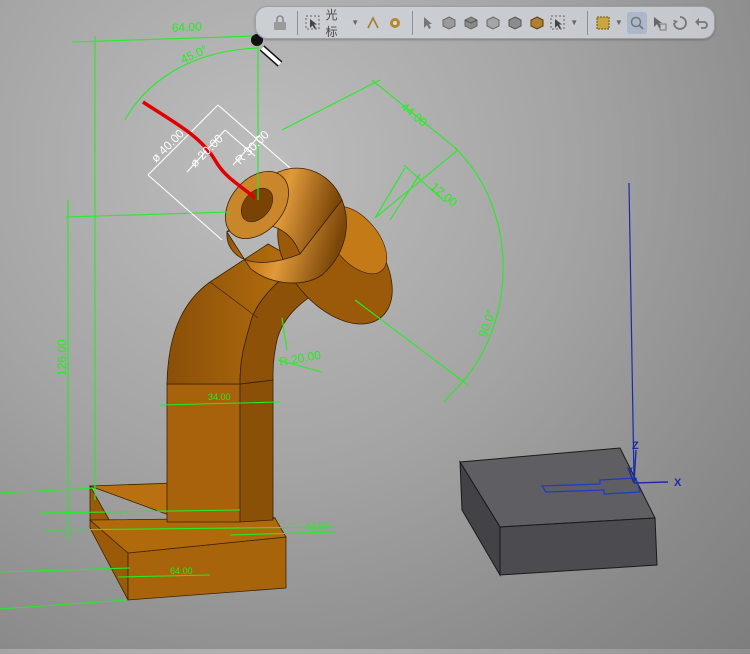 This screenshot has width=750, height=654. What do you see at coordinates (635, 446) in the screenshot?
I see `axis-z-label: Z` at bounding box center [635, 446].